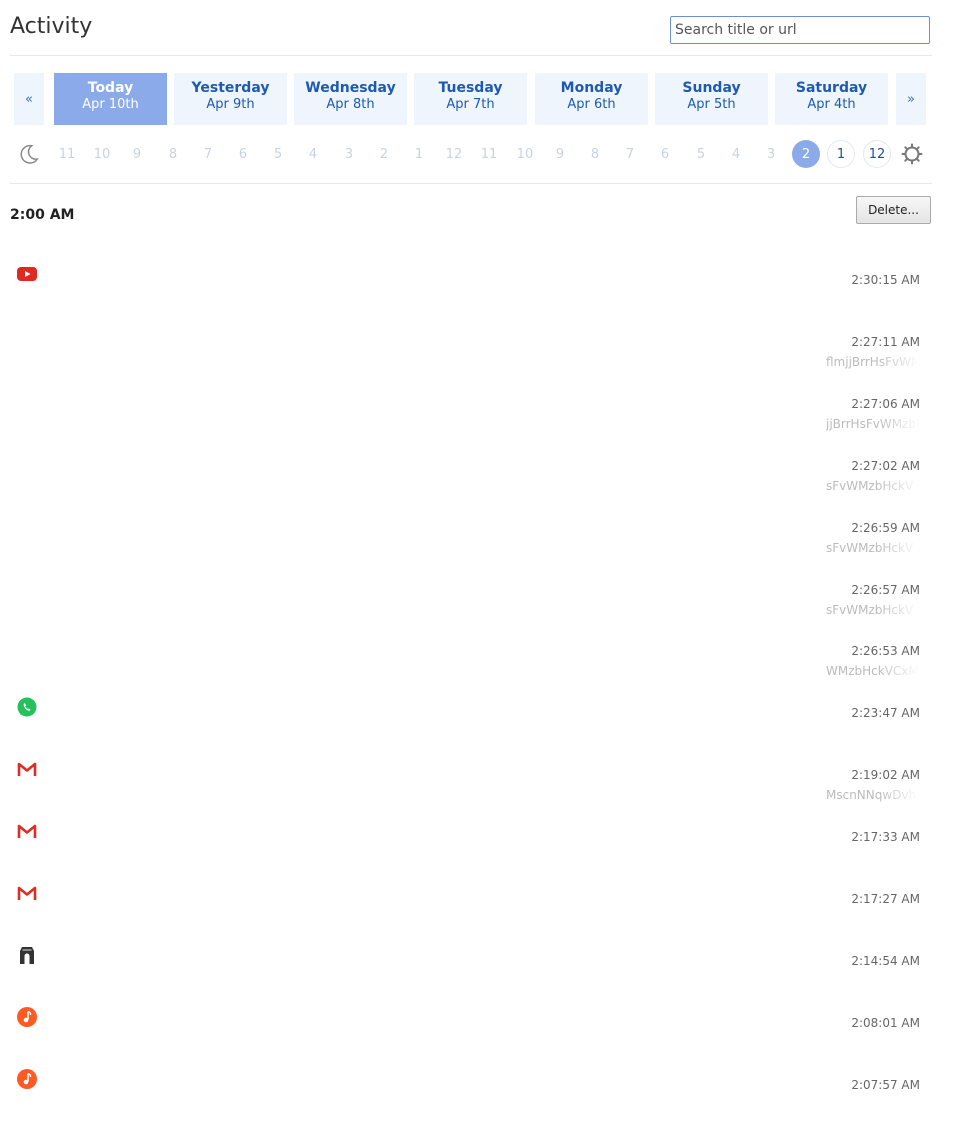 This screenshot has height=1126, width=956. I want to click on day-tab-today: Today Apr 10th, so click(110, 99).